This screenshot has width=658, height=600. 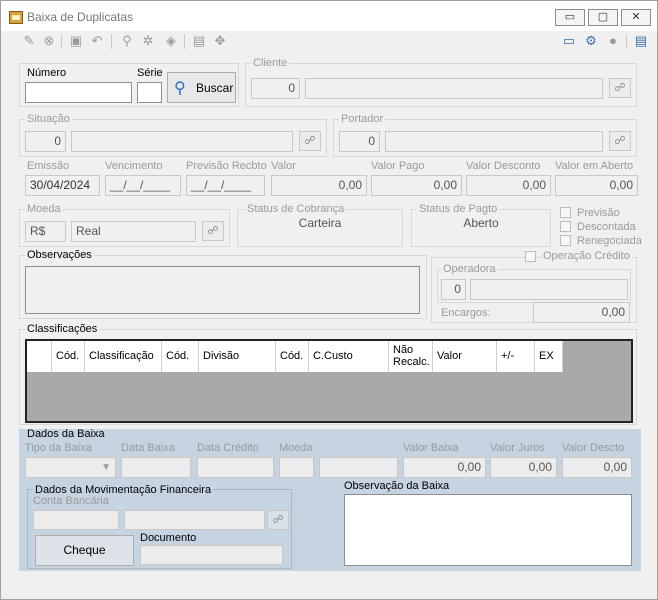 What do you see at coordinates (48, 166) in the screenshot?
I see `emissao-label: Emissão` at bounding box center [48, 166].